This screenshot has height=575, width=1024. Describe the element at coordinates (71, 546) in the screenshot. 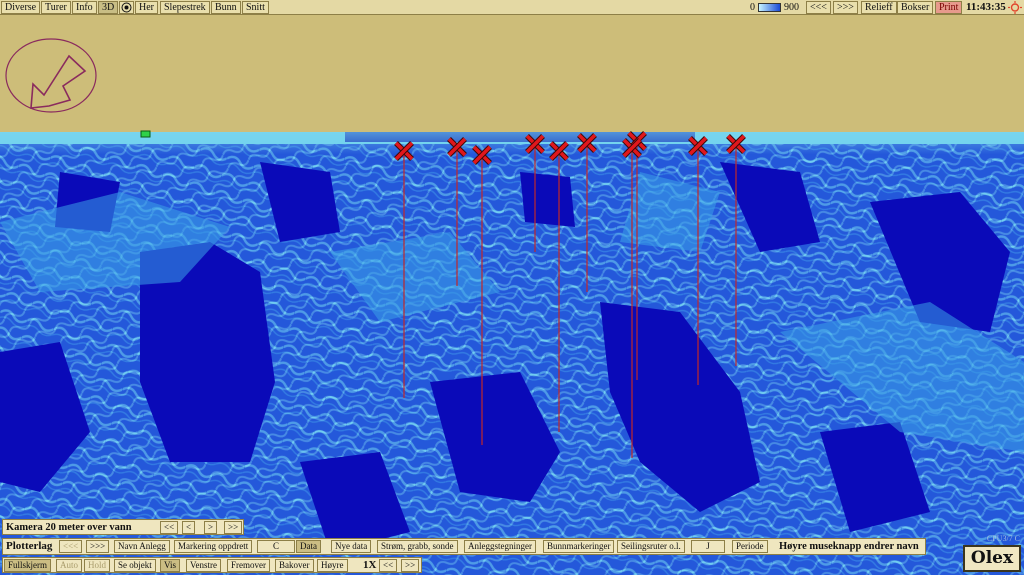

I see `plotterlag-prev-button: <<<` at that location.